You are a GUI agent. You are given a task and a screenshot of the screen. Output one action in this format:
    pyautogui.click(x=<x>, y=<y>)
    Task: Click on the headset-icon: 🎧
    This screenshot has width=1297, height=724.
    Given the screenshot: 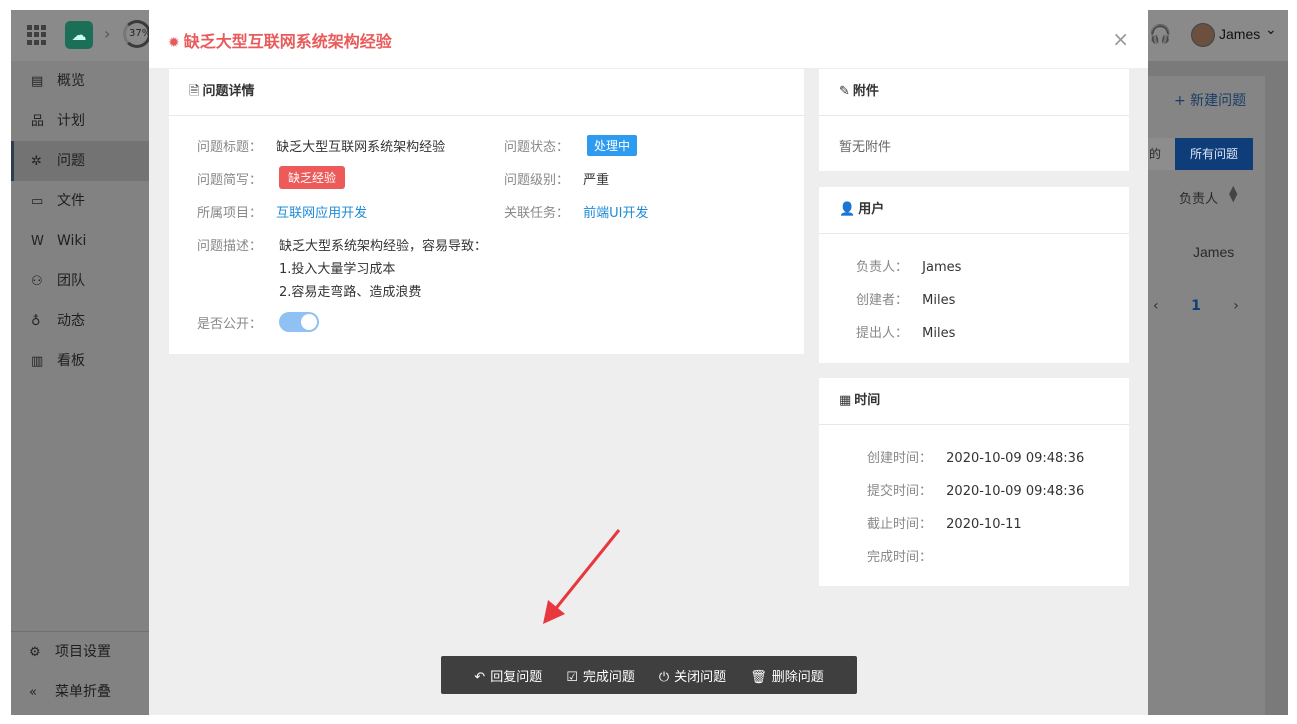 What is the action you would take?
    pyautogui.click(x=1160, y=34)
    